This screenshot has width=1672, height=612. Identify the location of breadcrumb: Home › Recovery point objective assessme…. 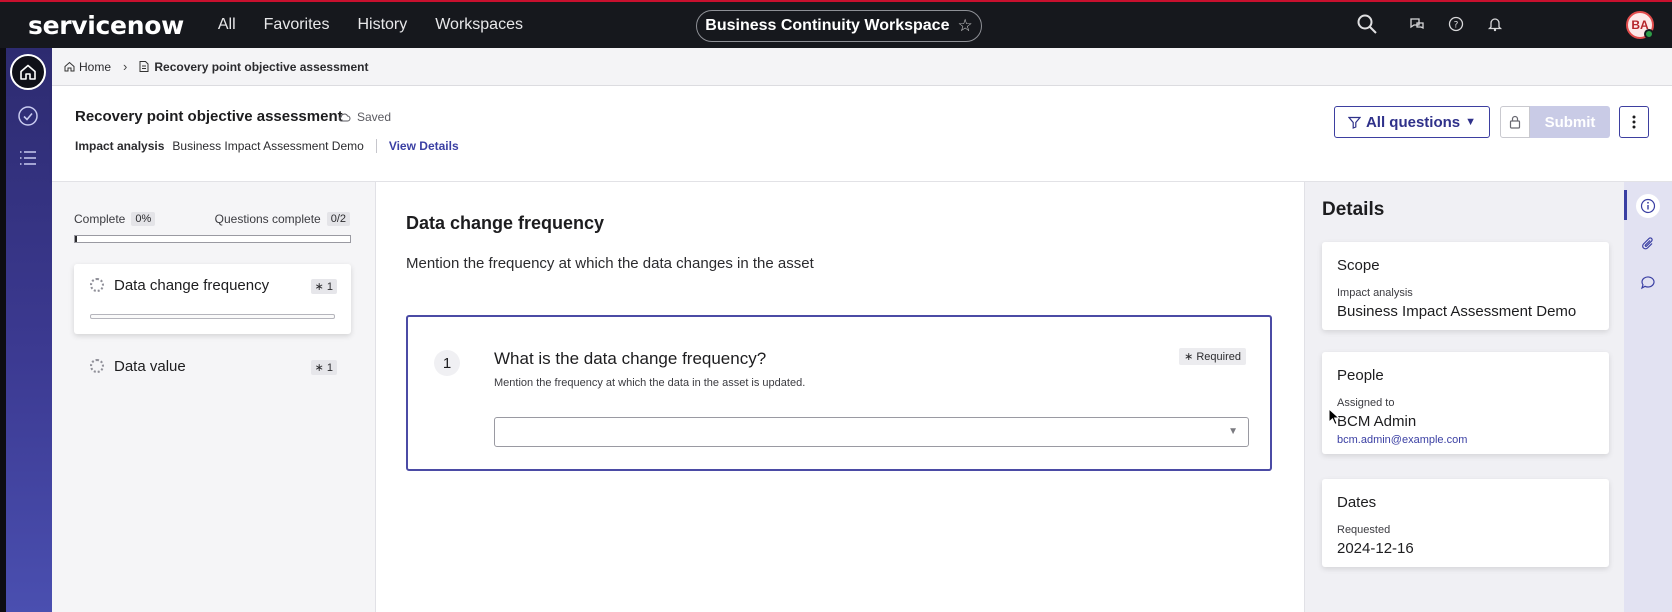
(862, 67).